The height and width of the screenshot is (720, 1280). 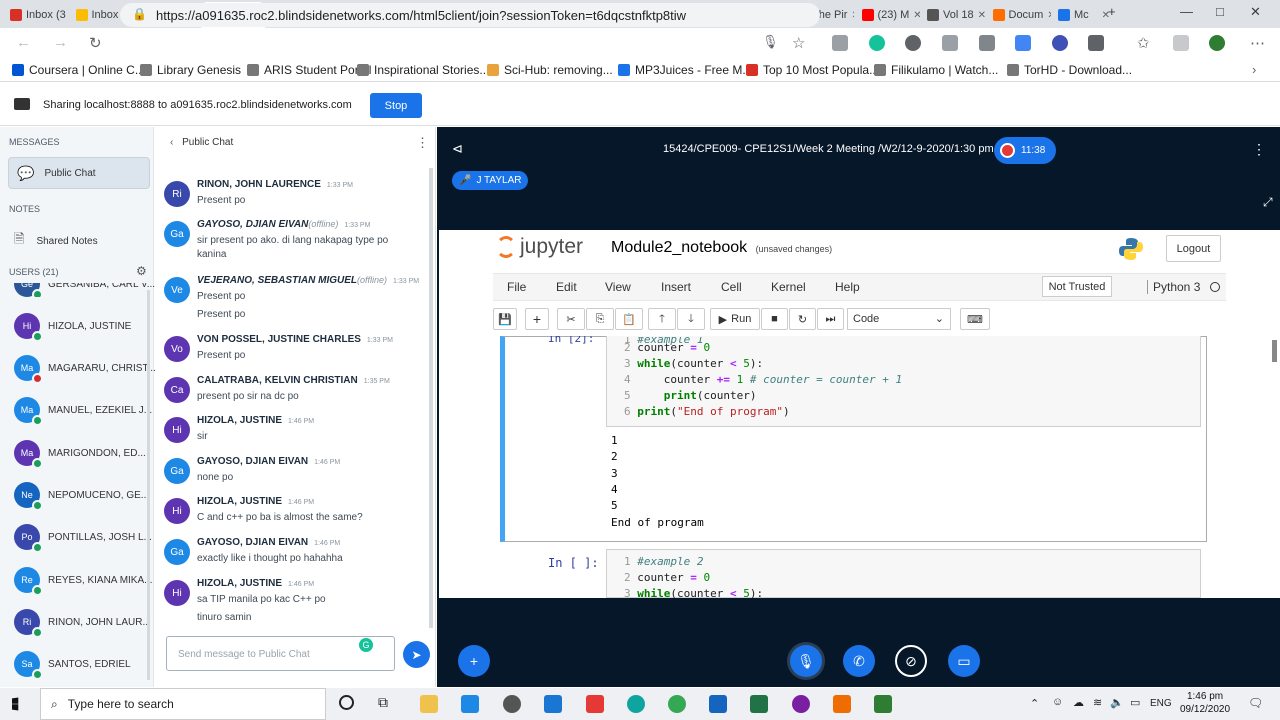 I want to click on fullscreen-icon: ⤢, so click(x=1268, y=202).